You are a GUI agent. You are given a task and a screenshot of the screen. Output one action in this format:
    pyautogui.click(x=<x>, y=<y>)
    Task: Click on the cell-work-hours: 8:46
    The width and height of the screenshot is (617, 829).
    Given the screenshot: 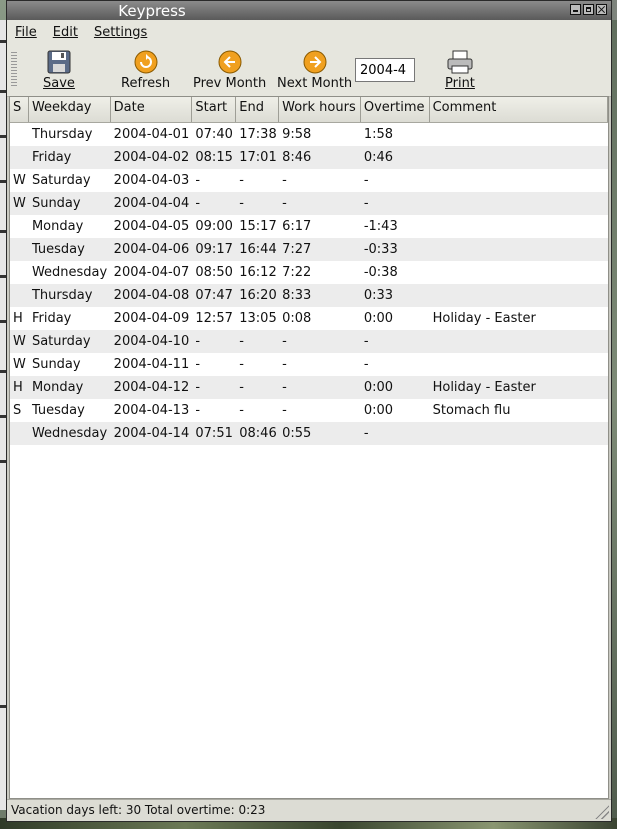 What is the action you would take?
    pyautogui.click(x=297, y=157)
    